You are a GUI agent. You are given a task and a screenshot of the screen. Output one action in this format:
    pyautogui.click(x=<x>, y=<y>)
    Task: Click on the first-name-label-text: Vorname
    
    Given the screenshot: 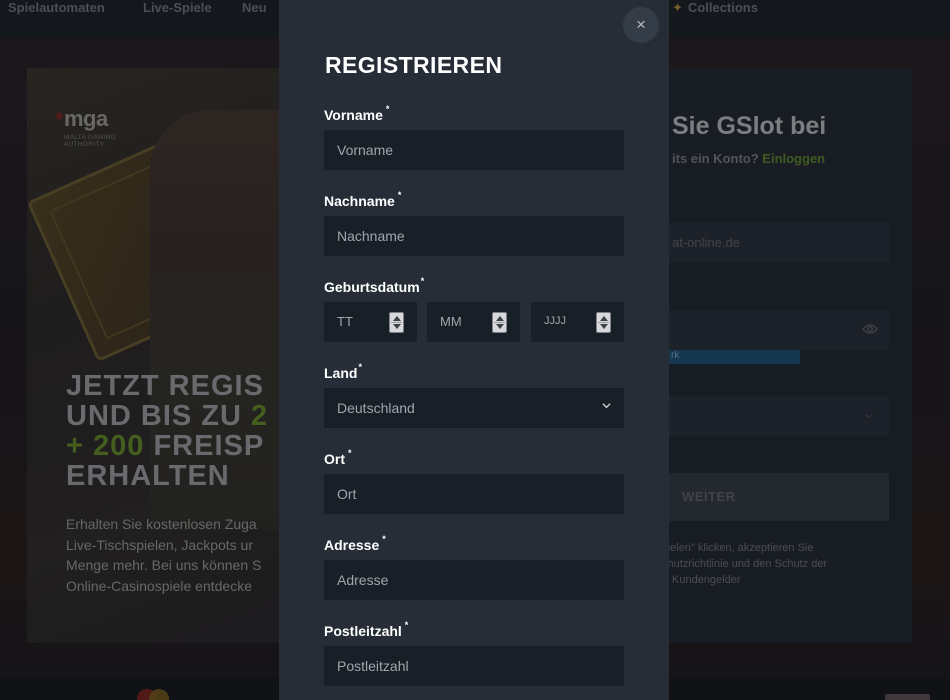 What is the action you would take?
    pyautogui.click(x=353, y=115)
    